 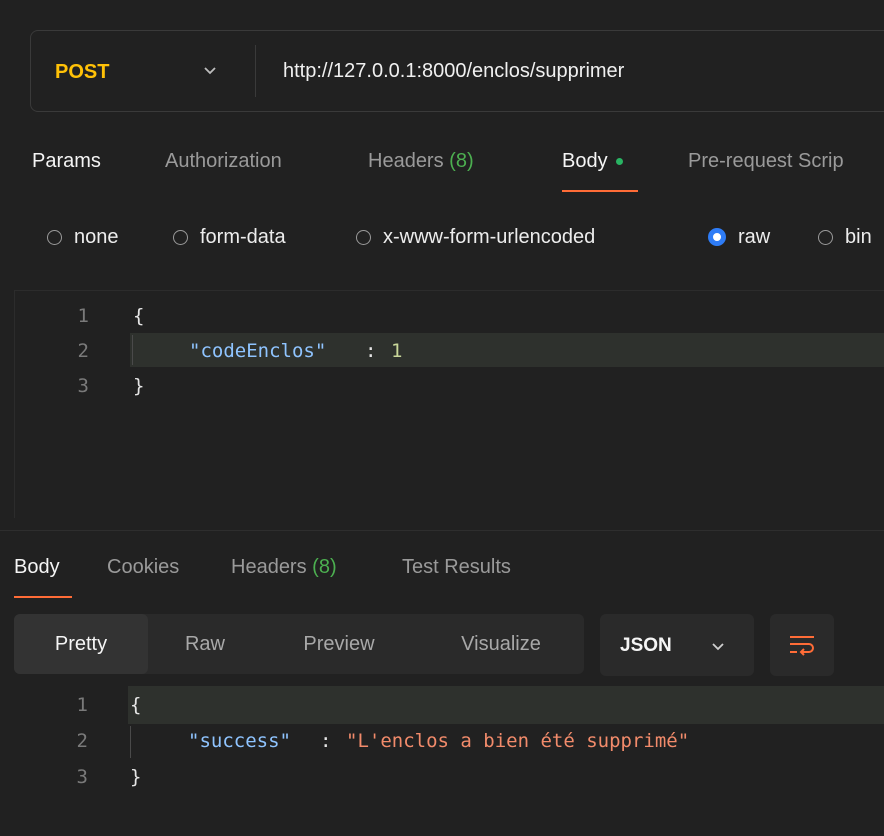 What do you see at coordinates (754, 236) in the screenshot?
I see `radio-raw-label: raw` at bounding box center [754, 236].